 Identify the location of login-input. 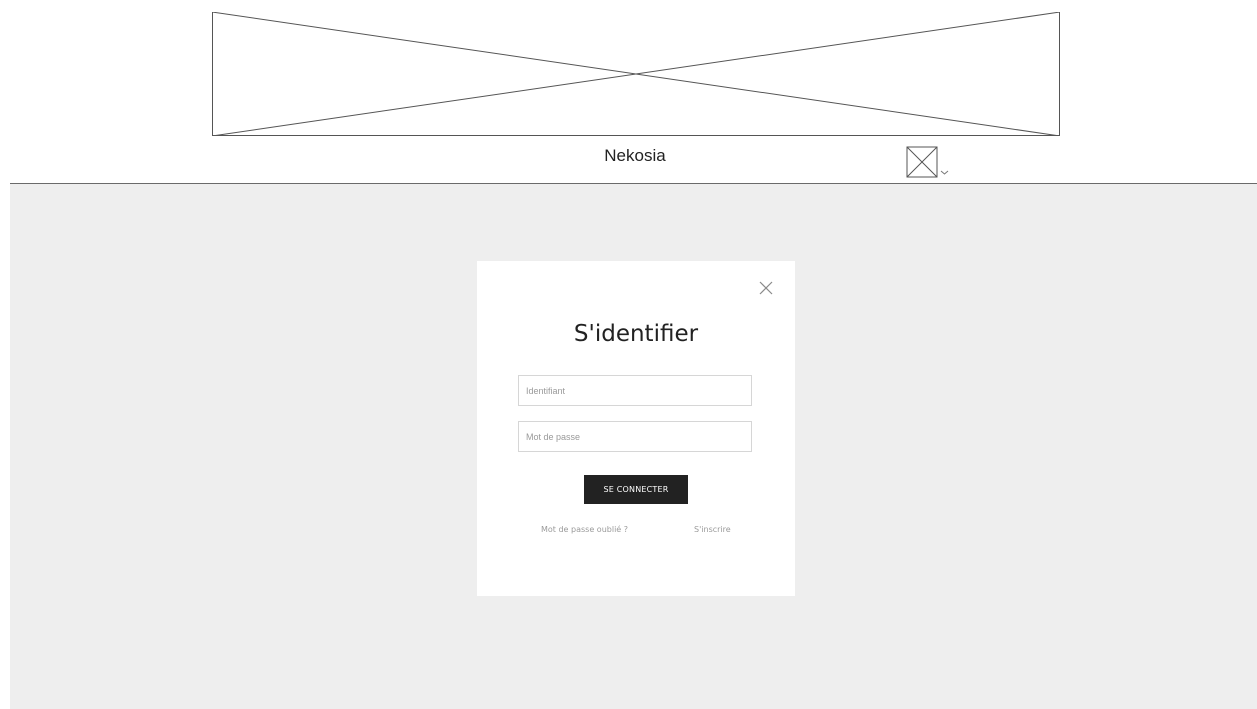
(635, 390).